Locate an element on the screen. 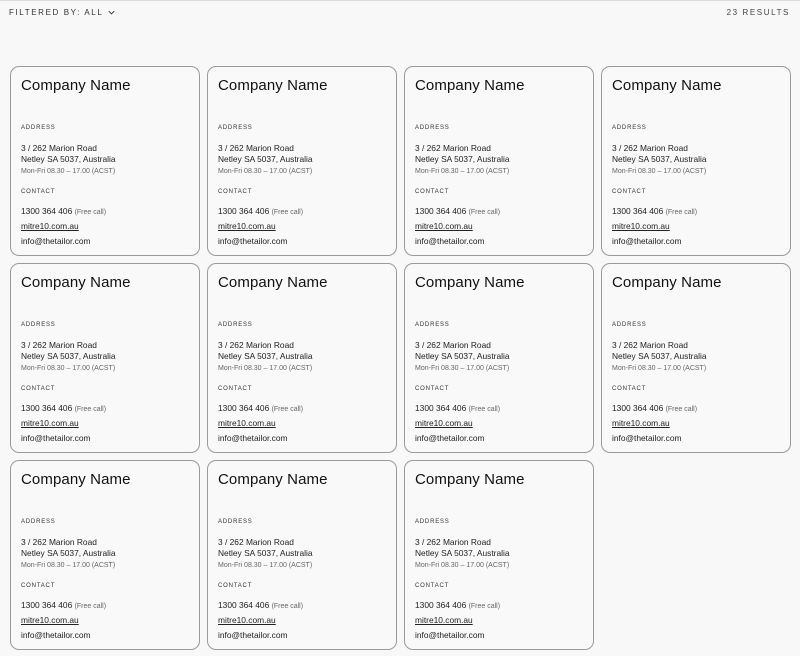 The height and width of the screenshot is (656, 800). filter-dropdown: FILTERED BY: ALL is located at coordinates (62, 12).